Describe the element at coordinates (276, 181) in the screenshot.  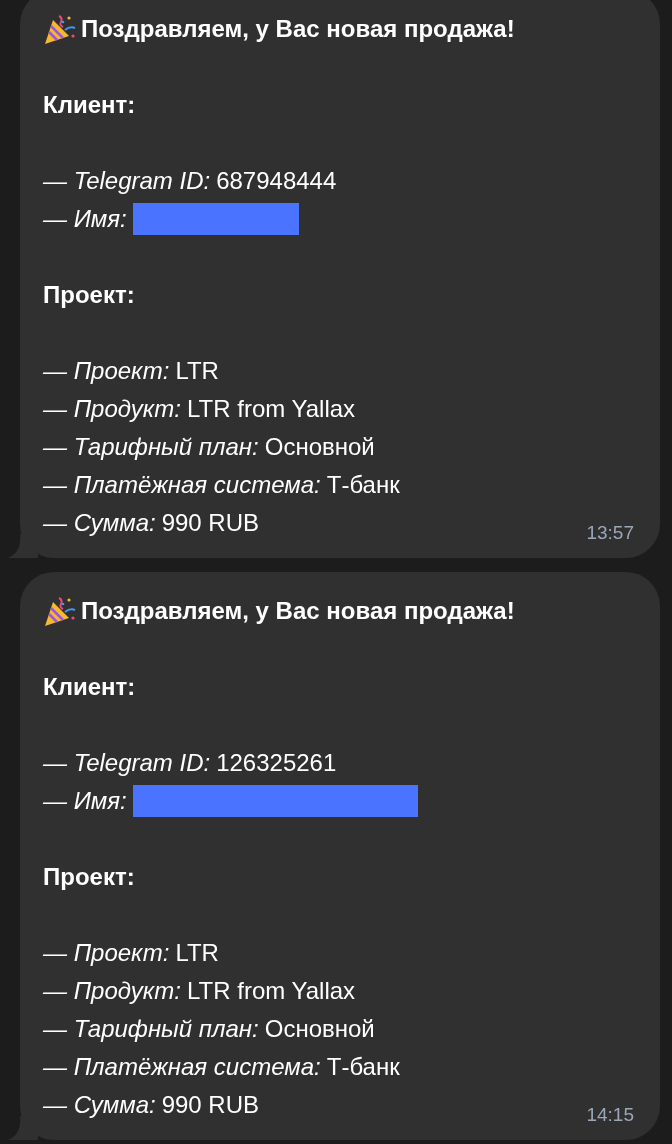
I see `field-value: 687948444` at that location.